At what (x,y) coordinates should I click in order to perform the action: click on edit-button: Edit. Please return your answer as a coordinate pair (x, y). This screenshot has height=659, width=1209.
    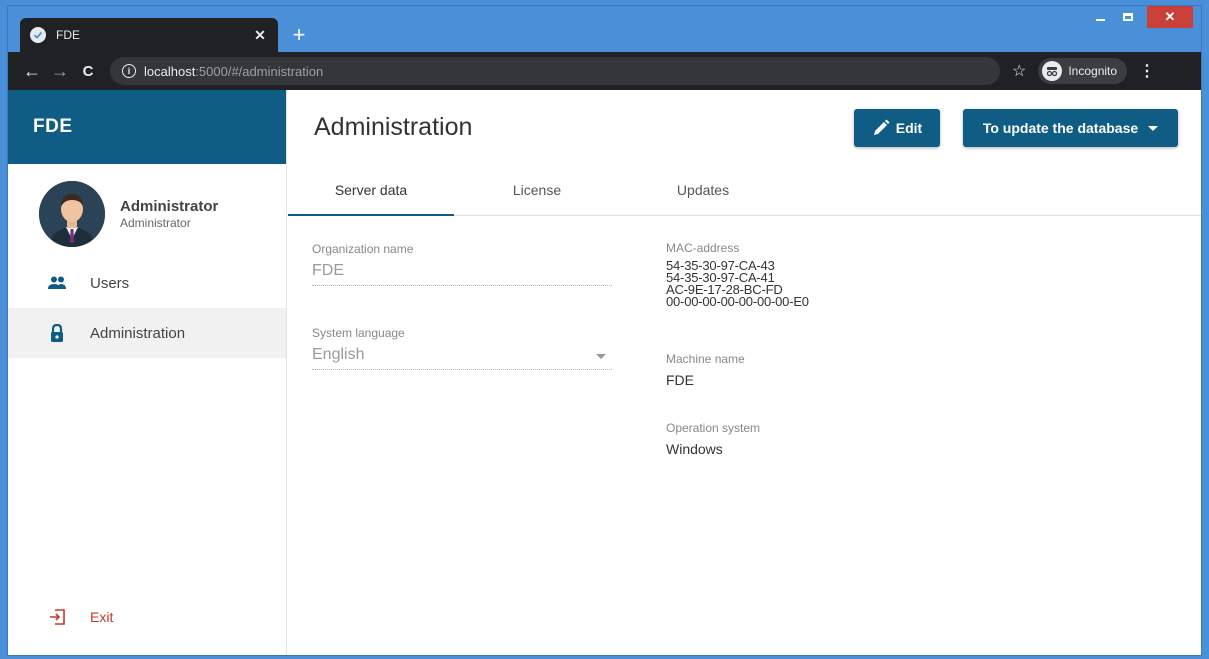
    Looking at the image, I should click on (897, 128).